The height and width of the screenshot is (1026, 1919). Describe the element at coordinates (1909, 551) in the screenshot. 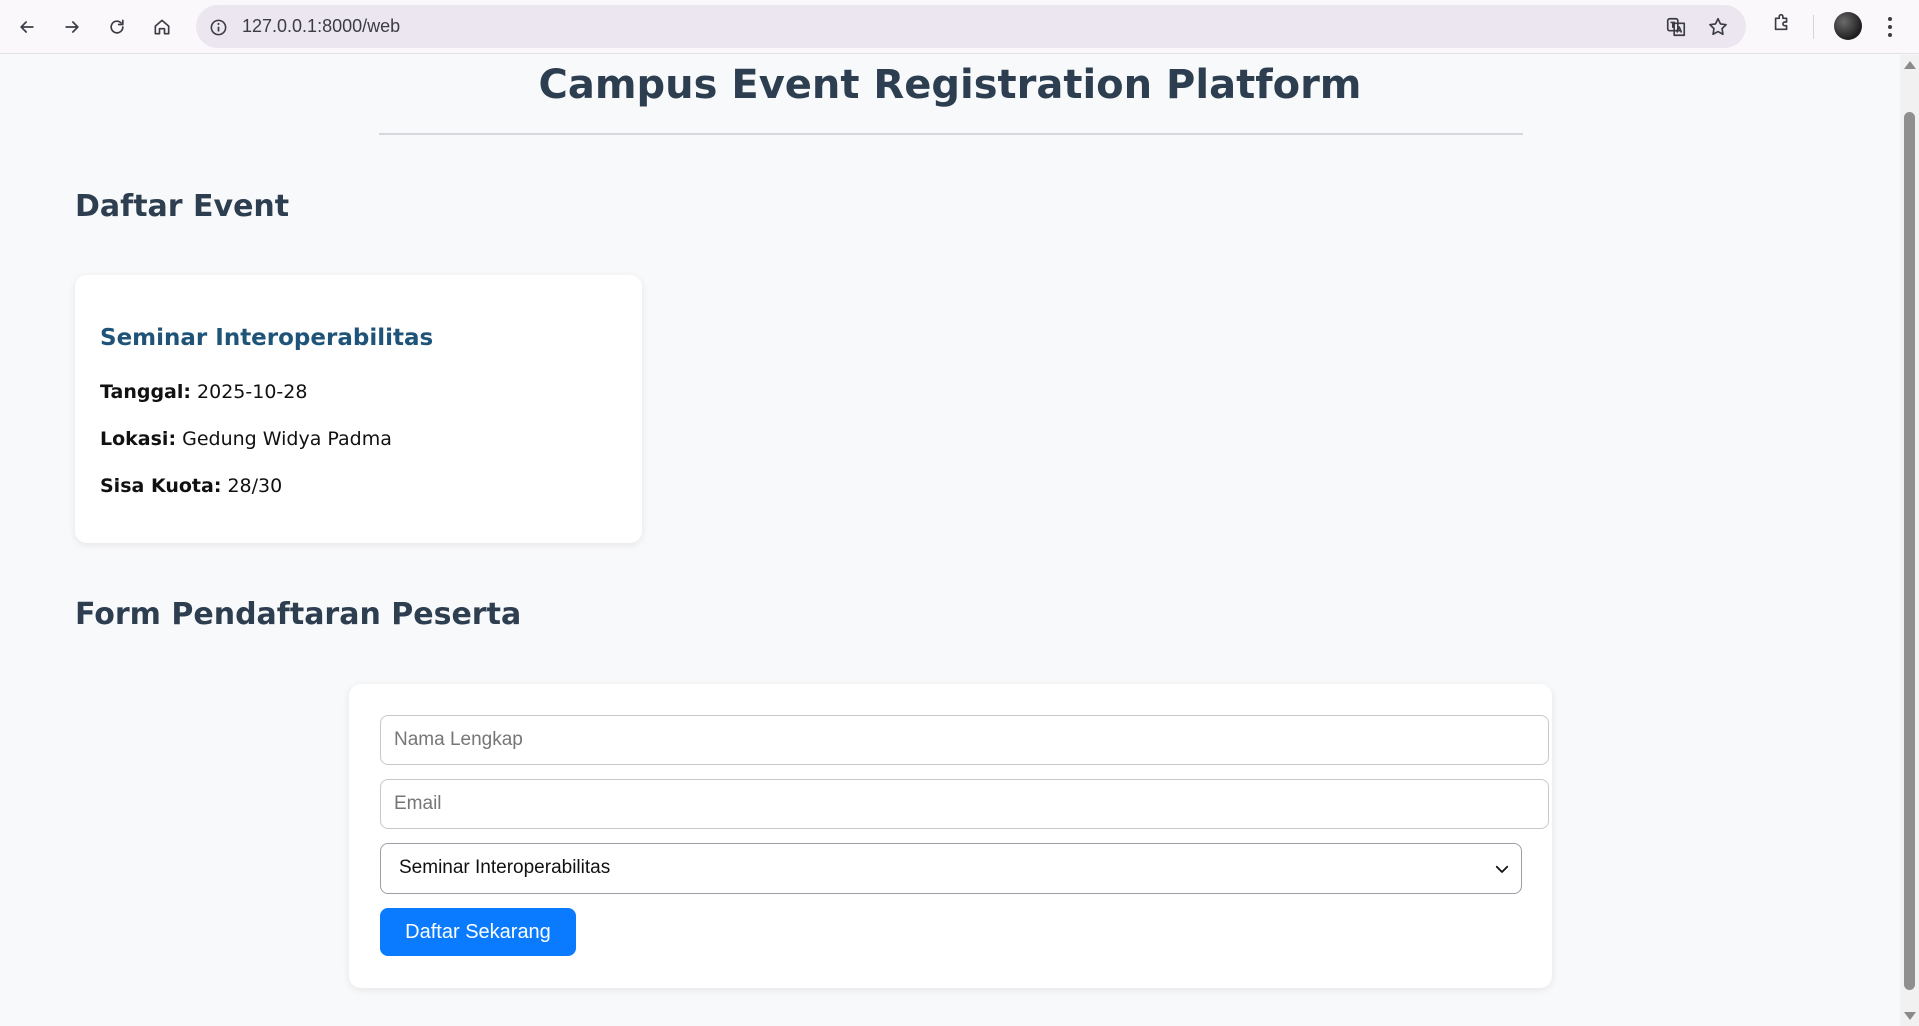

I see `scrollbar-thumb` at that location.